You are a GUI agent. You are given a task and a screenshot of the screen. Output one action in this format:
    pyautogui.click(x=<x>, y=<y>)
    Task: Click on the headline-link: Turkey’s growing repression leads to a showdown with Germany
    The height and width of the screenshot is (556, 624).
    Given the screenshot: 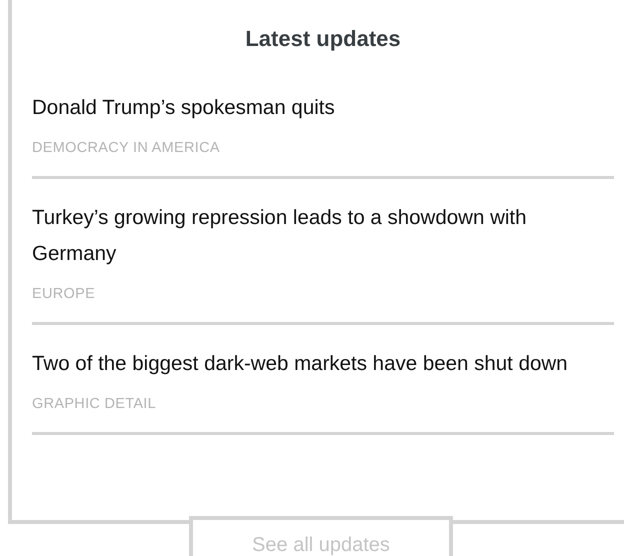 What is the action you would take?
    pyautogui.click(x=323, y=236)
    